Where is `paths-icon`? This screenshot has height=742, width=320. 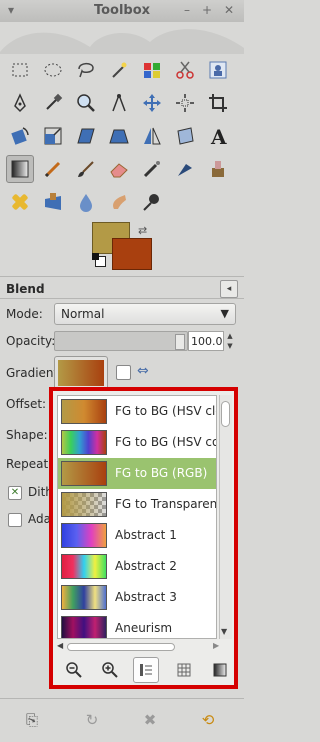 paths-icon is located at coordinates (20, 103).